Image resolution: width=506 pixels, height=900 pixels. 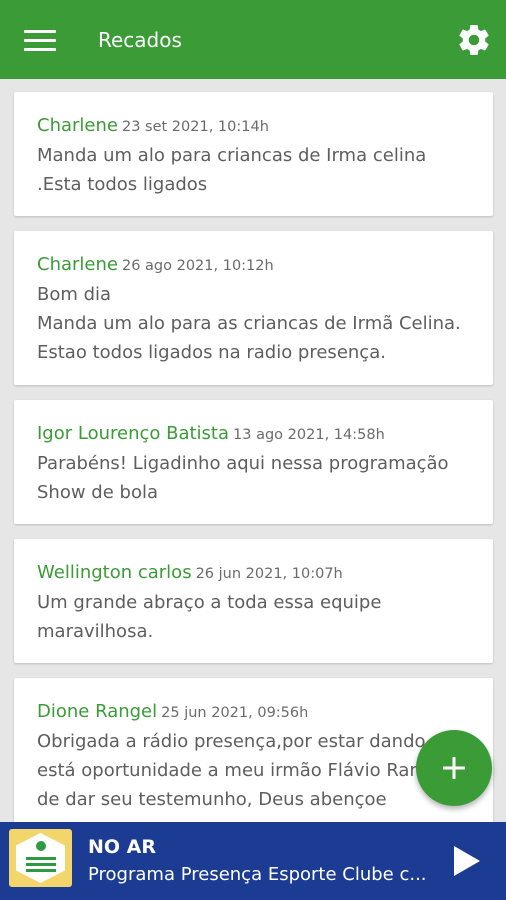 I want to click on app-bar: Recados, so click(x=253, y=39).